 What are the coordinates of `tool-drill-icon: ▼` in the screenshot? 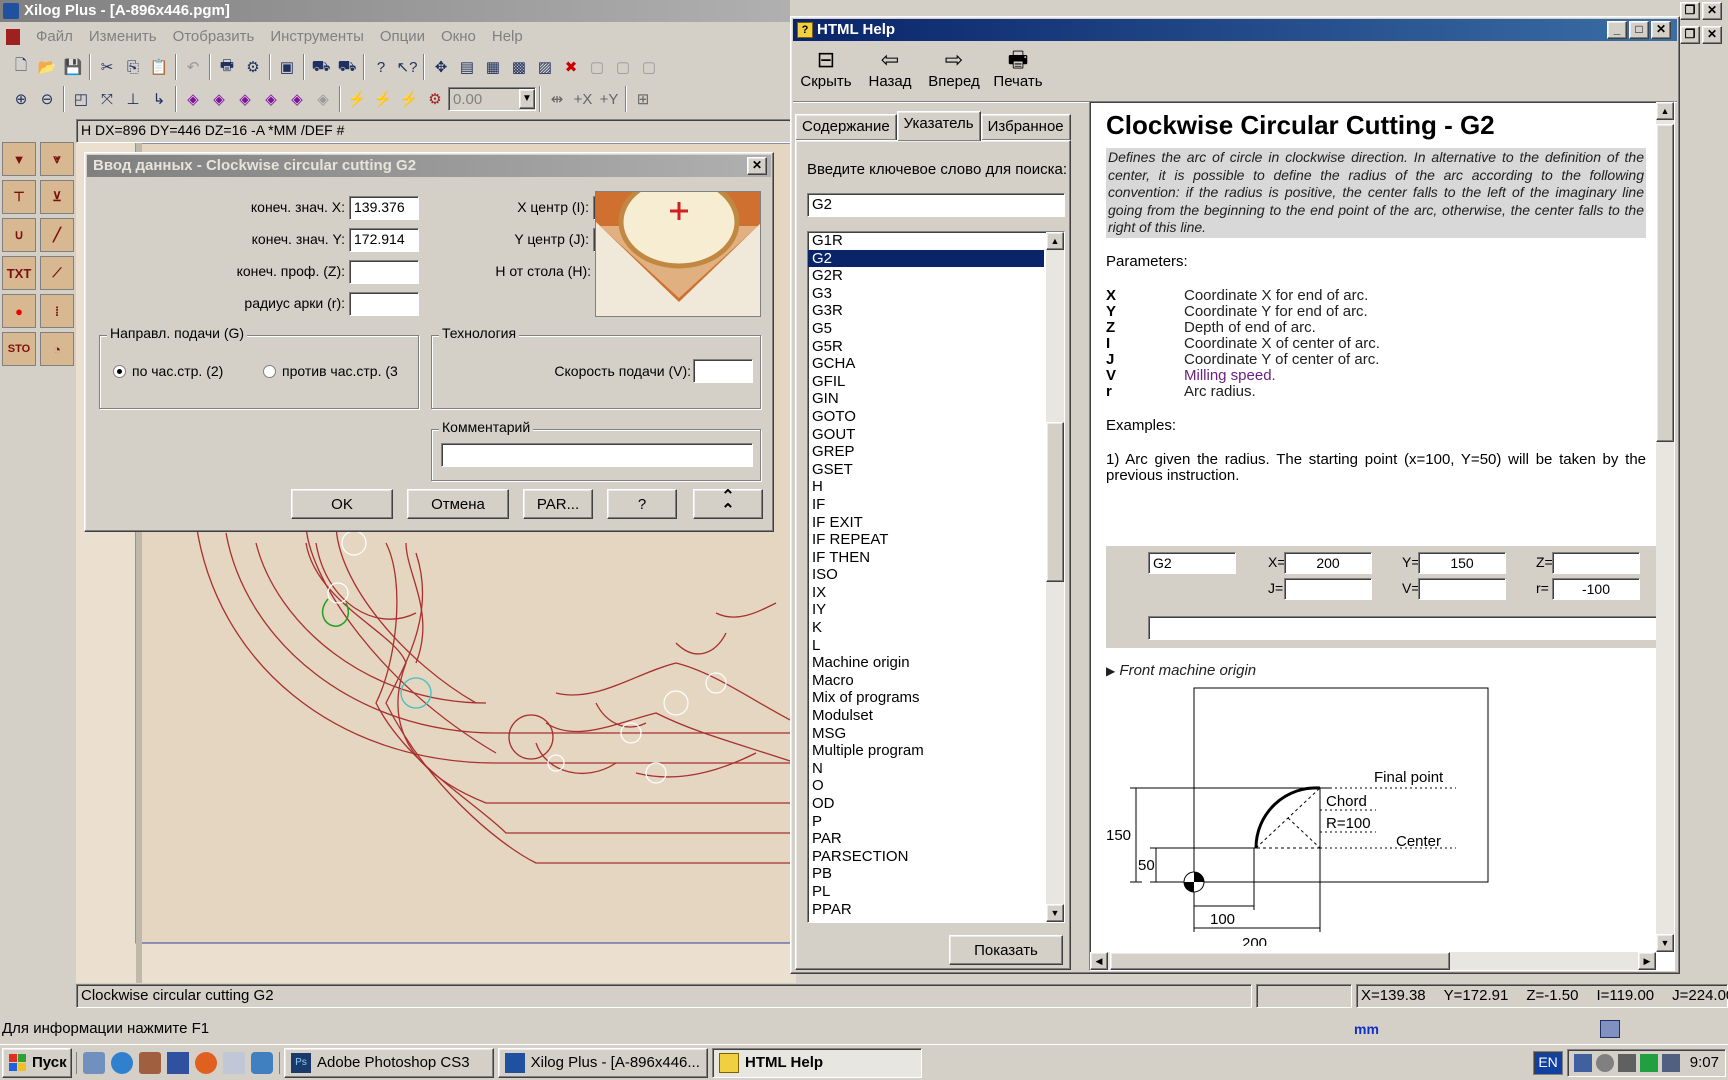 It's located at (19, 159).